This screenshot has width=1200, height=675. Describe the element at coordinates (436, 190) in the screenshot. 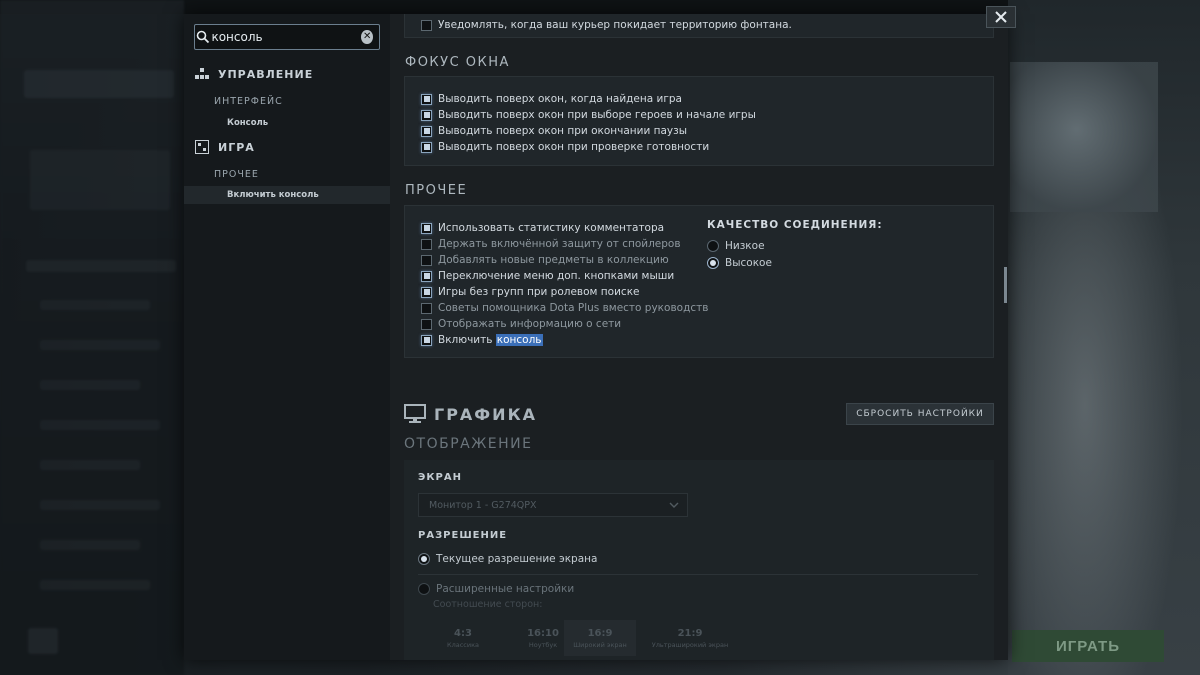

I see `section-title-other: ПРОЧЕЕ` at that location.